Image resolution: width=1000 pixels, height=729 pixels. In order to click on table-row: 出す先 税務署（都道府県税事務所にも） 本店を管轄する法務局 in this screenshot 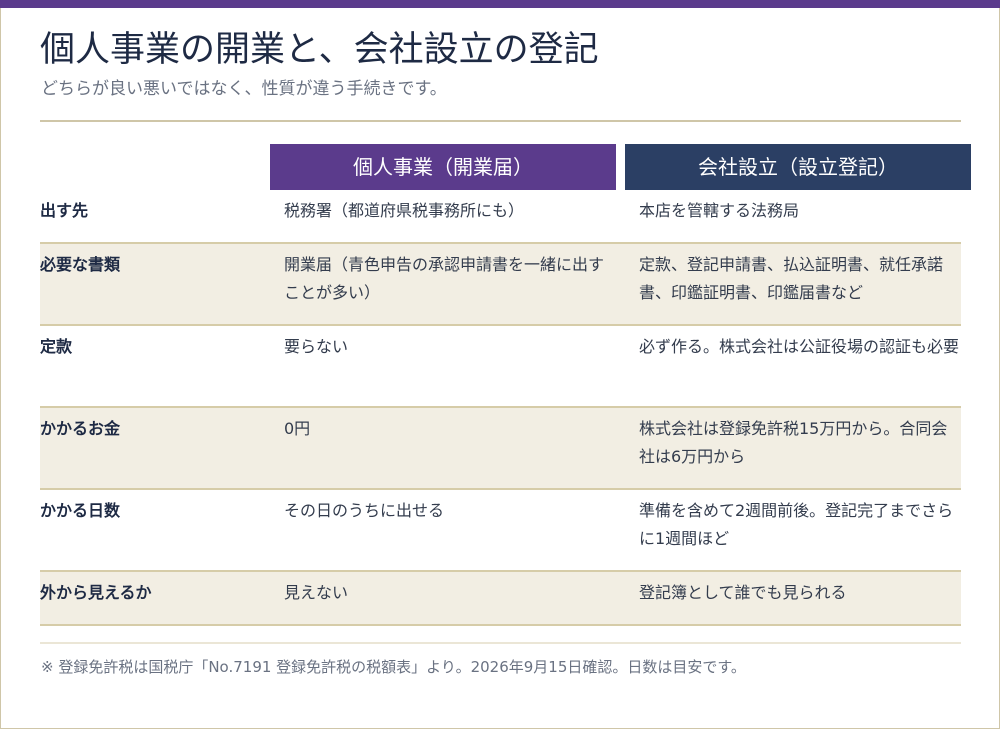, I will do `click(500, 217)`.